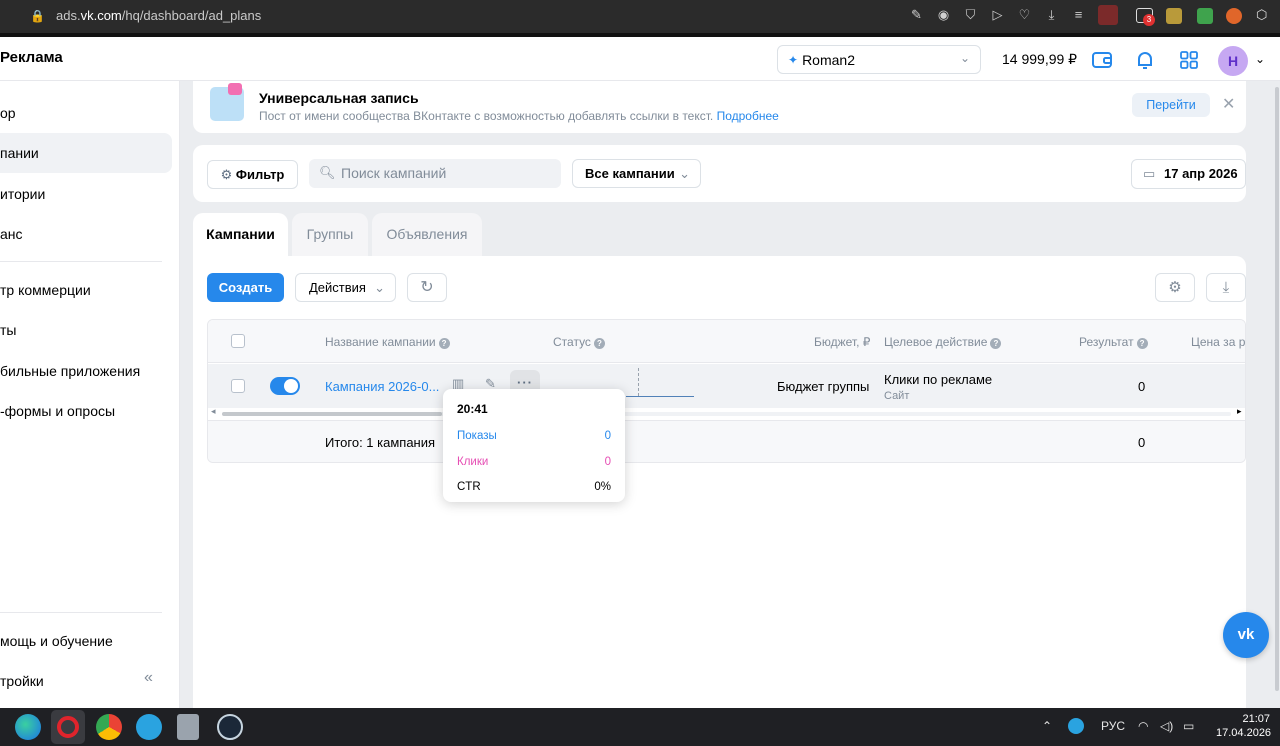 This screenshot has height=746, width=1280. What do you see at coordinates (1205, 16) in the screenshot?
I see `pen-extension-icon` at bounding box center [1205, 16].